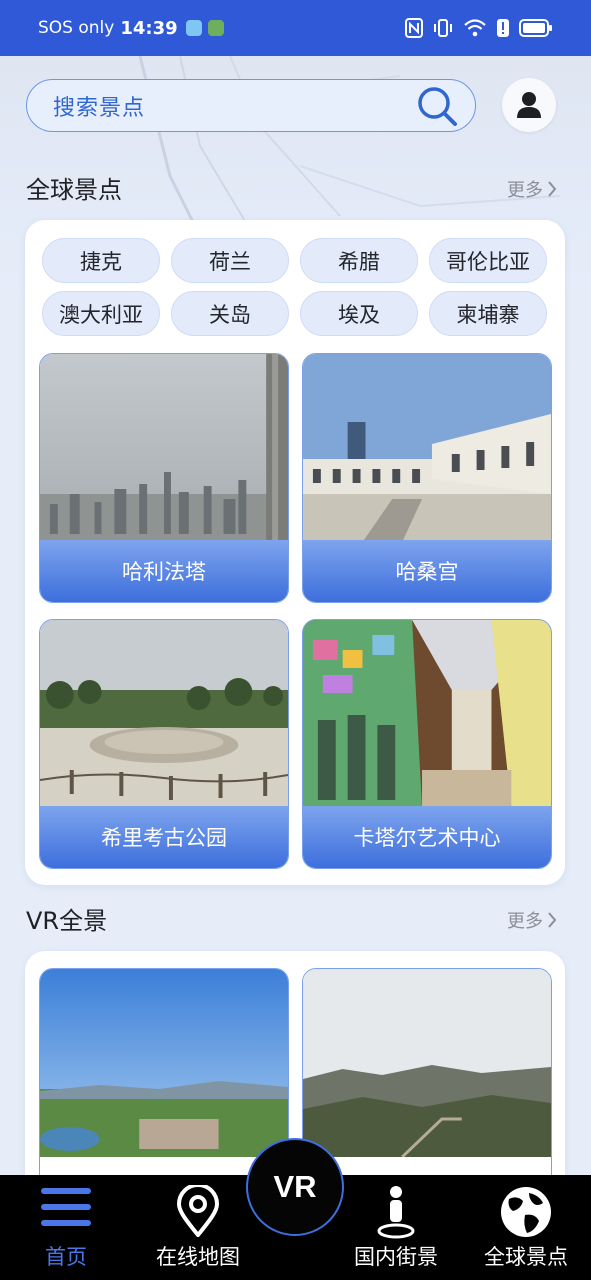  I want to click on country-chips: 捷克 荷兰 希腊 哥伦比亚 澳大利亚 关岛 埃及 柬埔寨, so click(296, 287).